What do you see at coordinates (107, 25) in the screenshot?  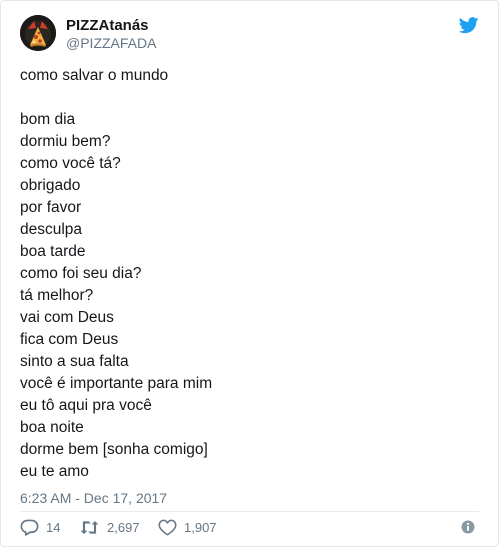 I see `display-name: PIZZAtanás` at bounding box center [107, 25].